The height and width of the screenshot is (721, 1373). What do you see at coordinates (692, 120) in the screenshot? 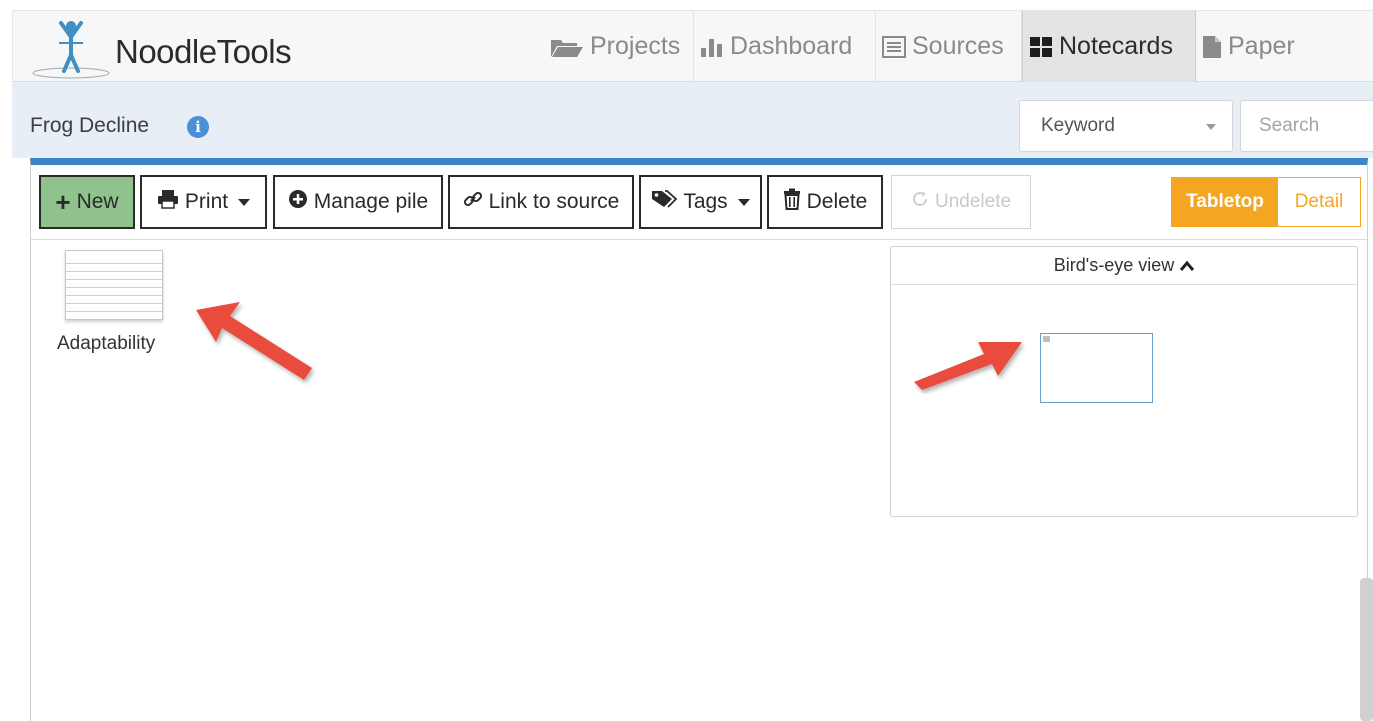
I see `project-header: Frog Decline i Keyword` at bounding box center [692, 120].